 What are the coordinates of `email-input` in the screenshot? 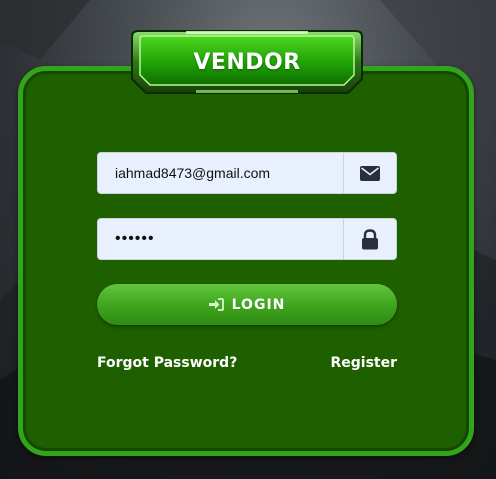 It's located at (220, 173).